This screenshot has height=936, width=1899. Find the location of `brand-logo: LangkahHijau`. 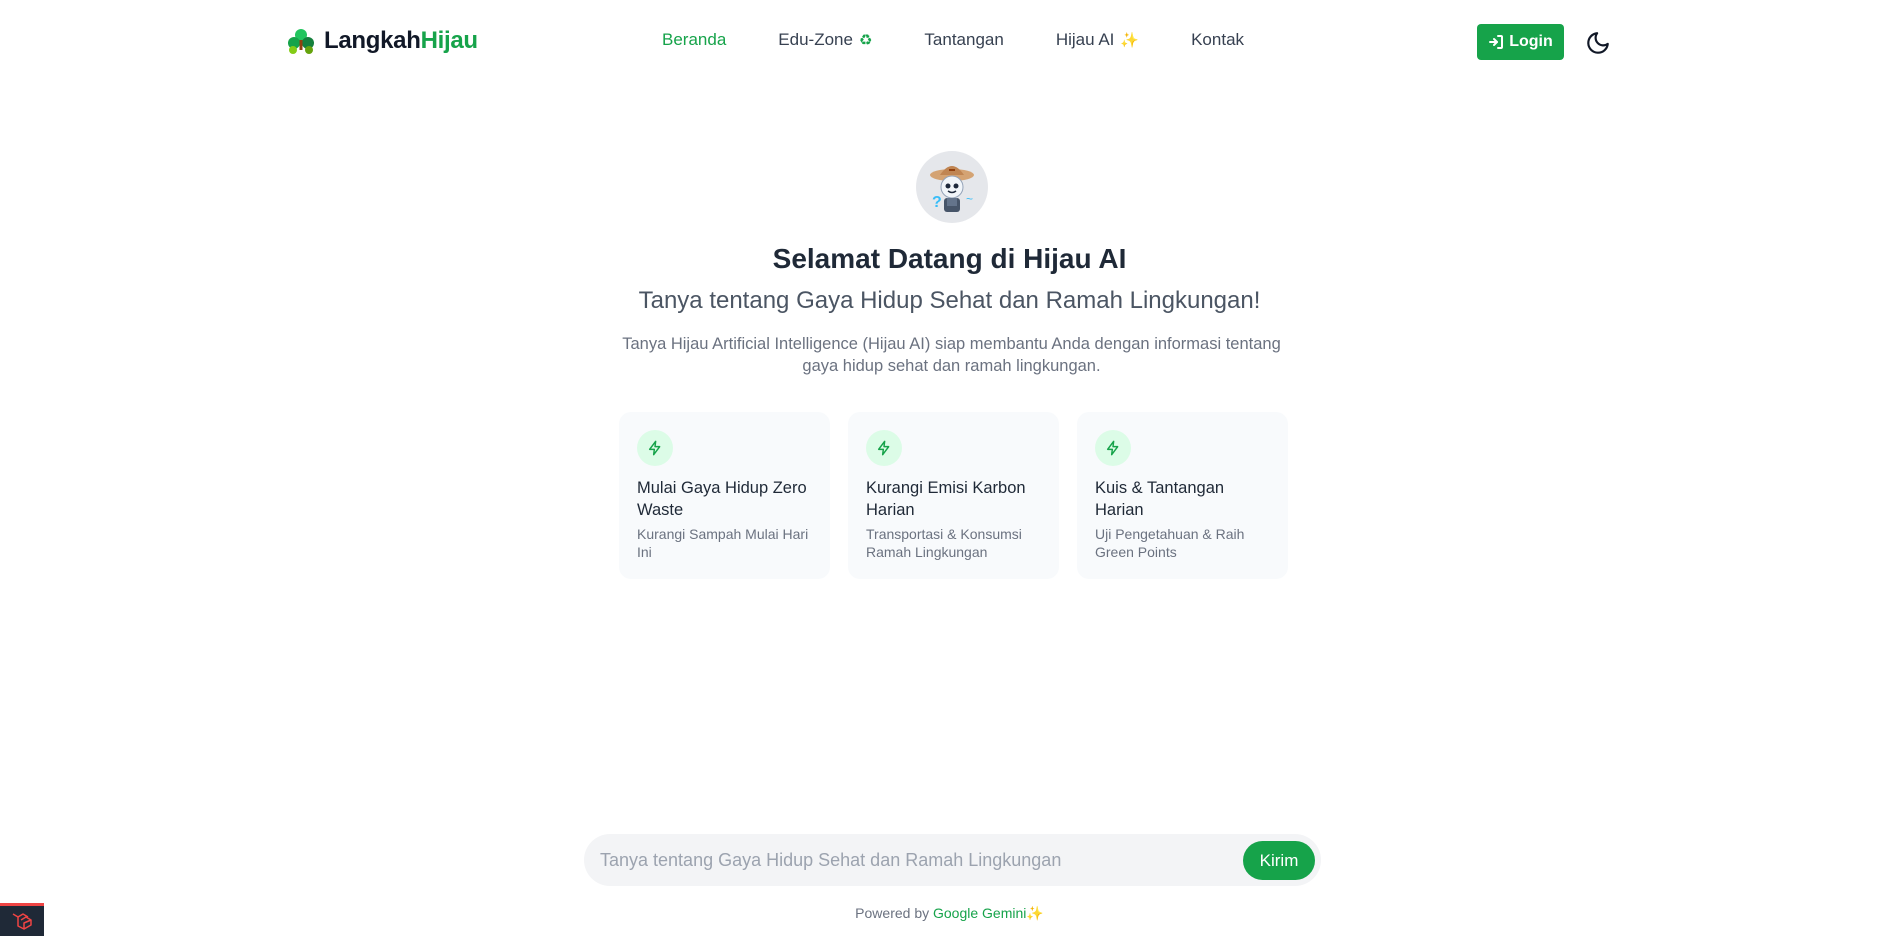

brand-logo: LangkahHijau is located at coordinates (382, 41).